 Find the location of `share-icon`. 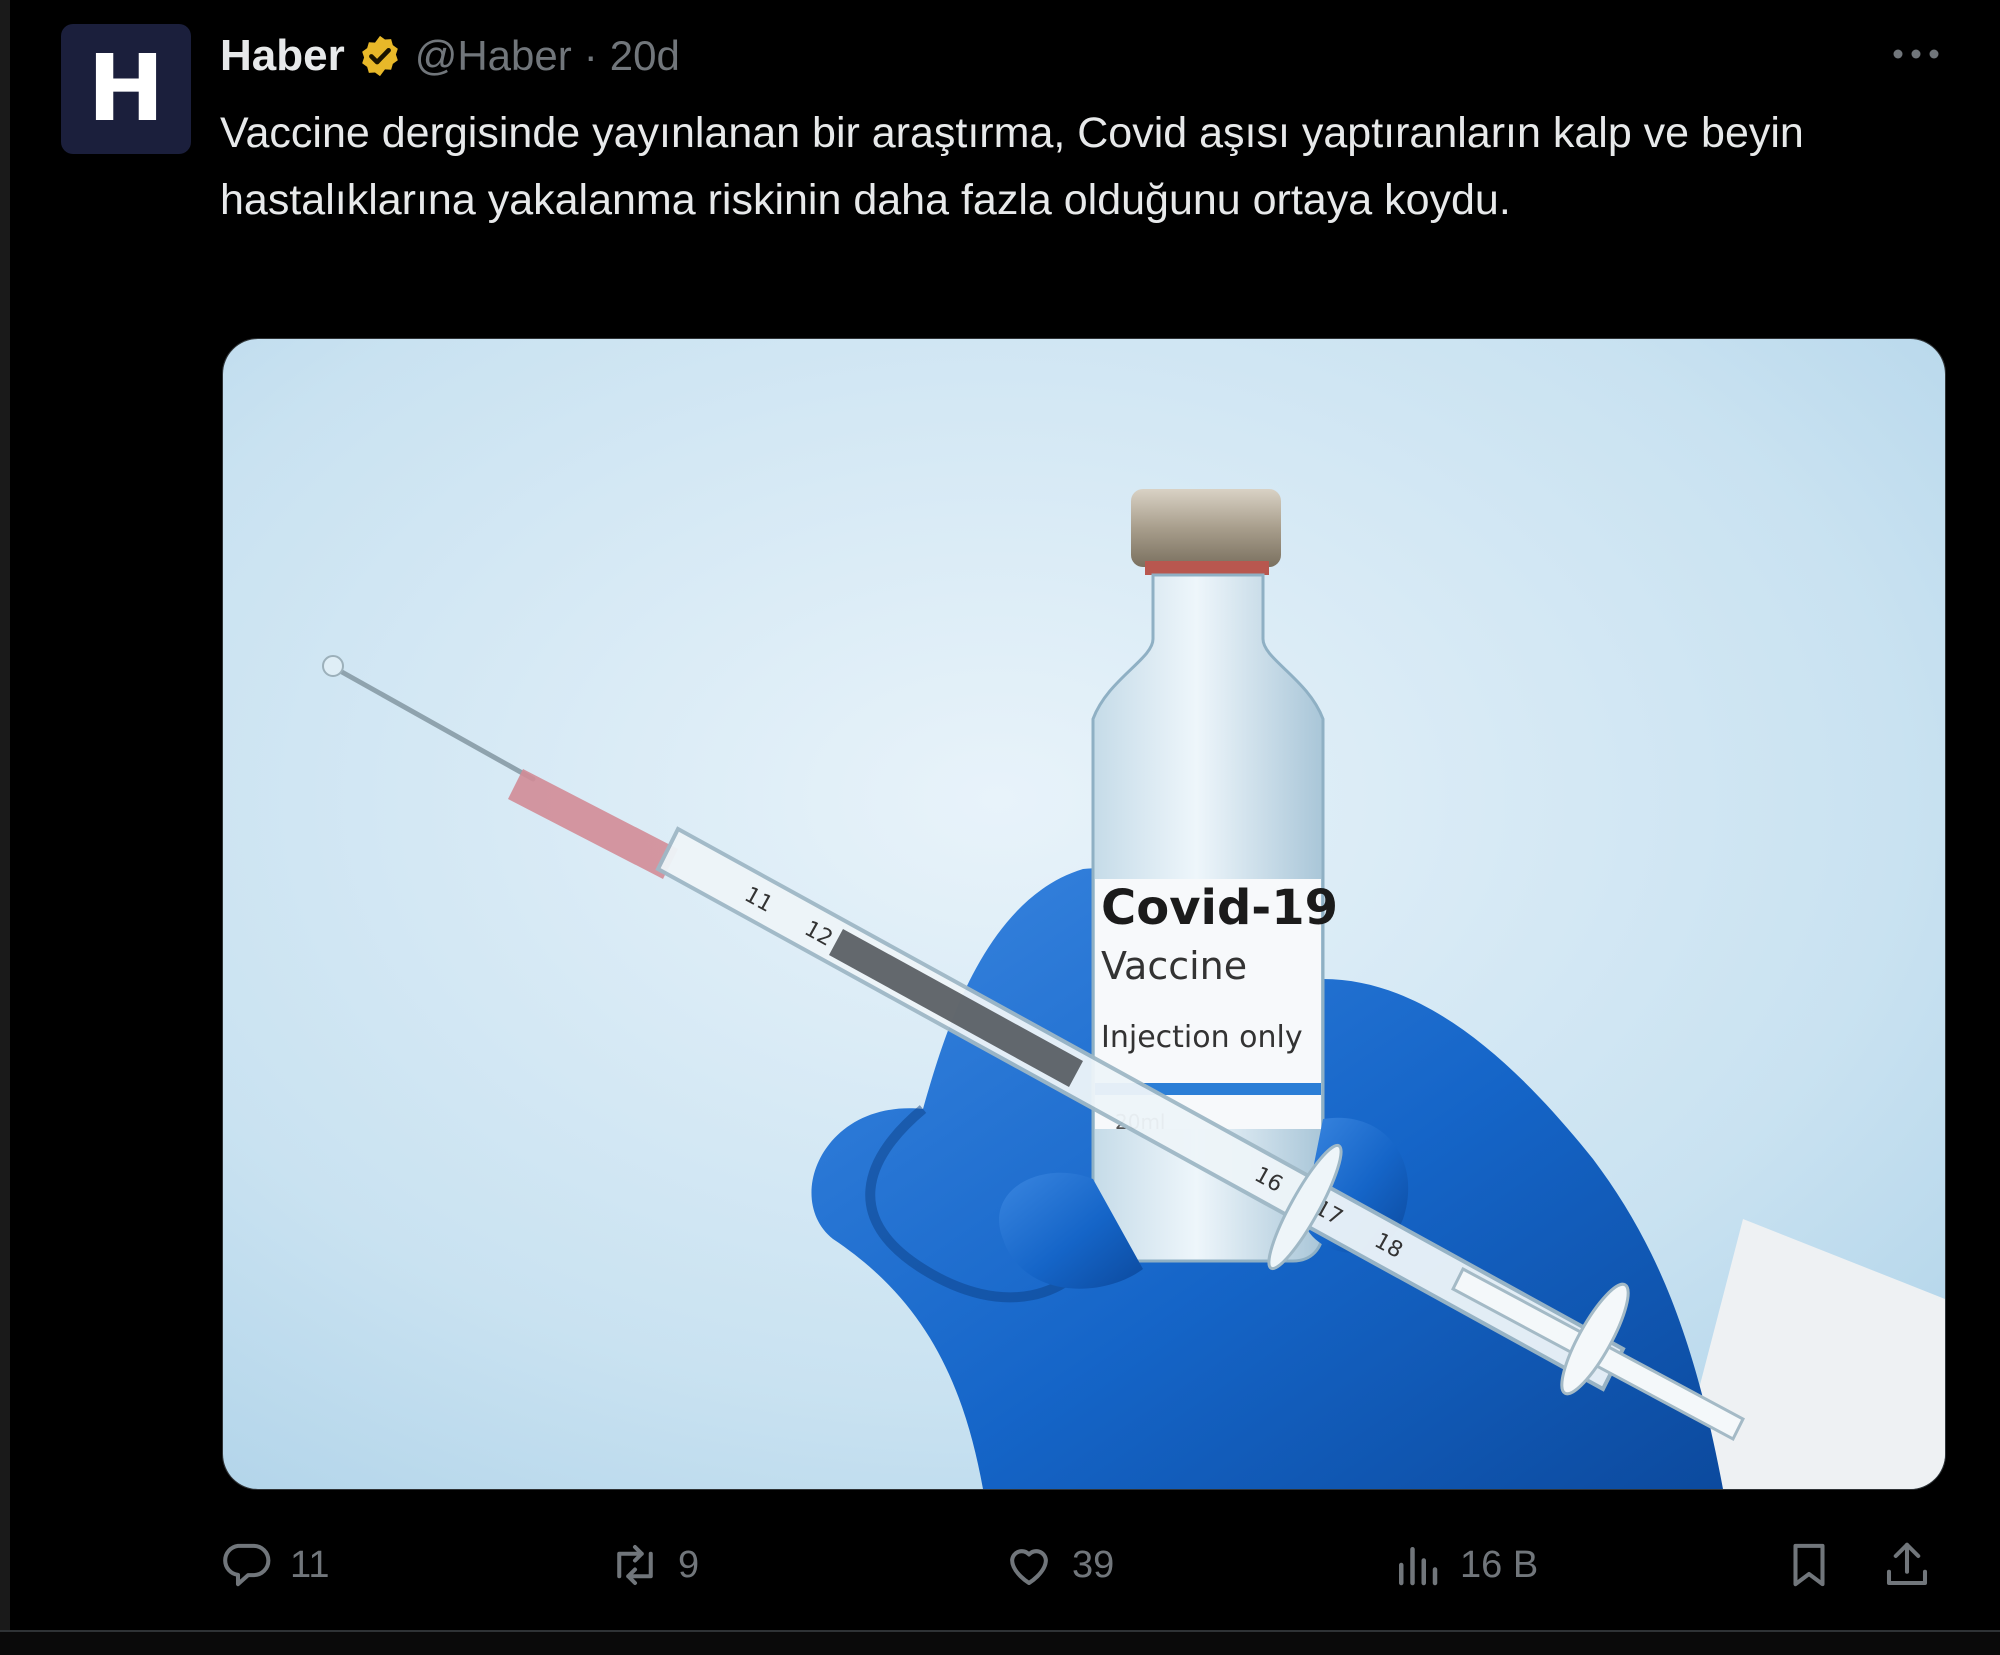

share-icon is located at coordinates (1907, 1564).